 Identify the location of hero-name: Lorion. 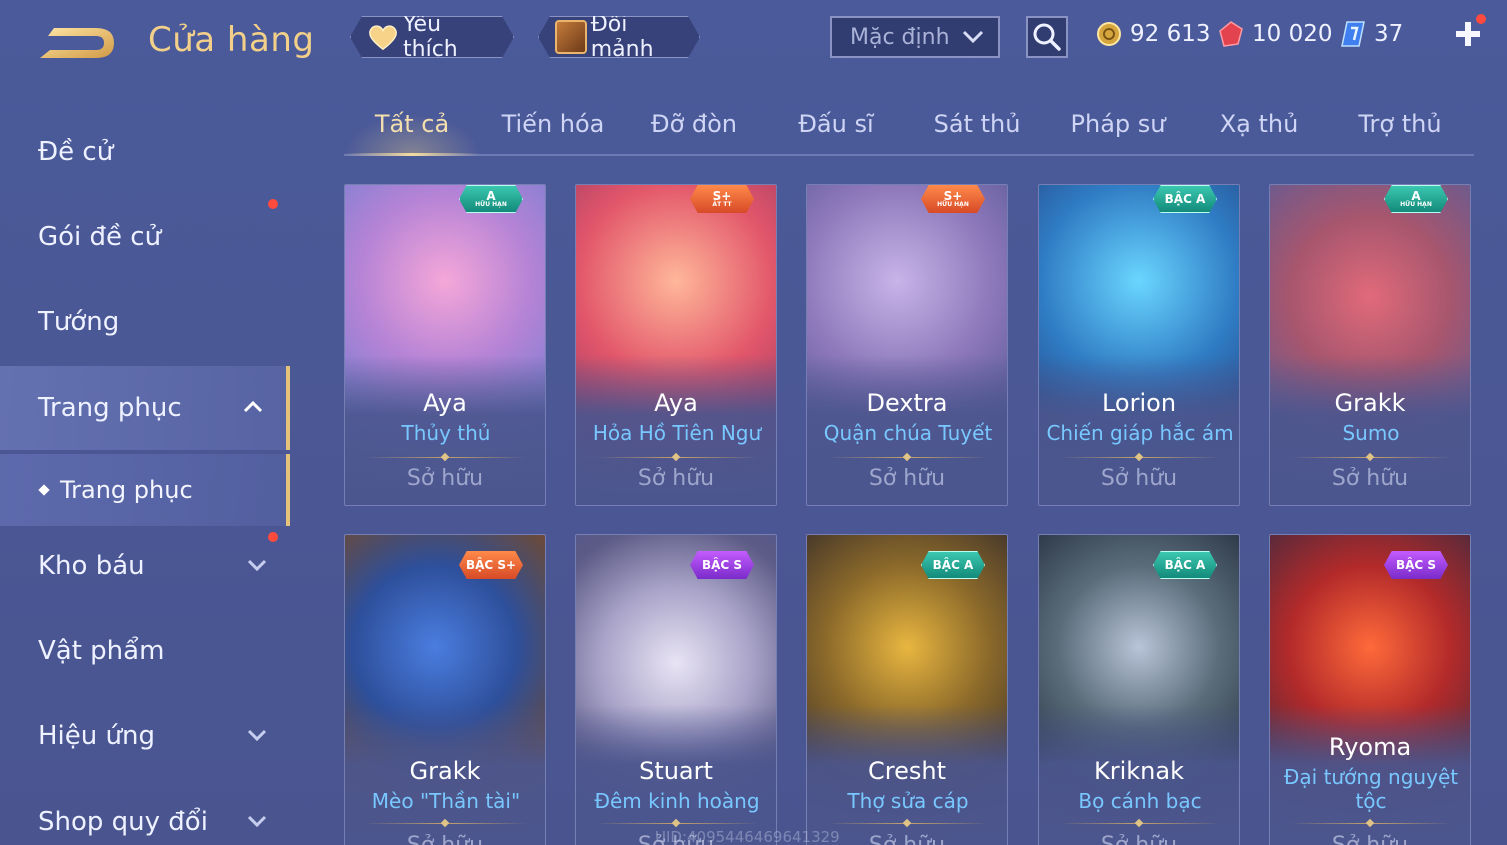
(1139, 403).